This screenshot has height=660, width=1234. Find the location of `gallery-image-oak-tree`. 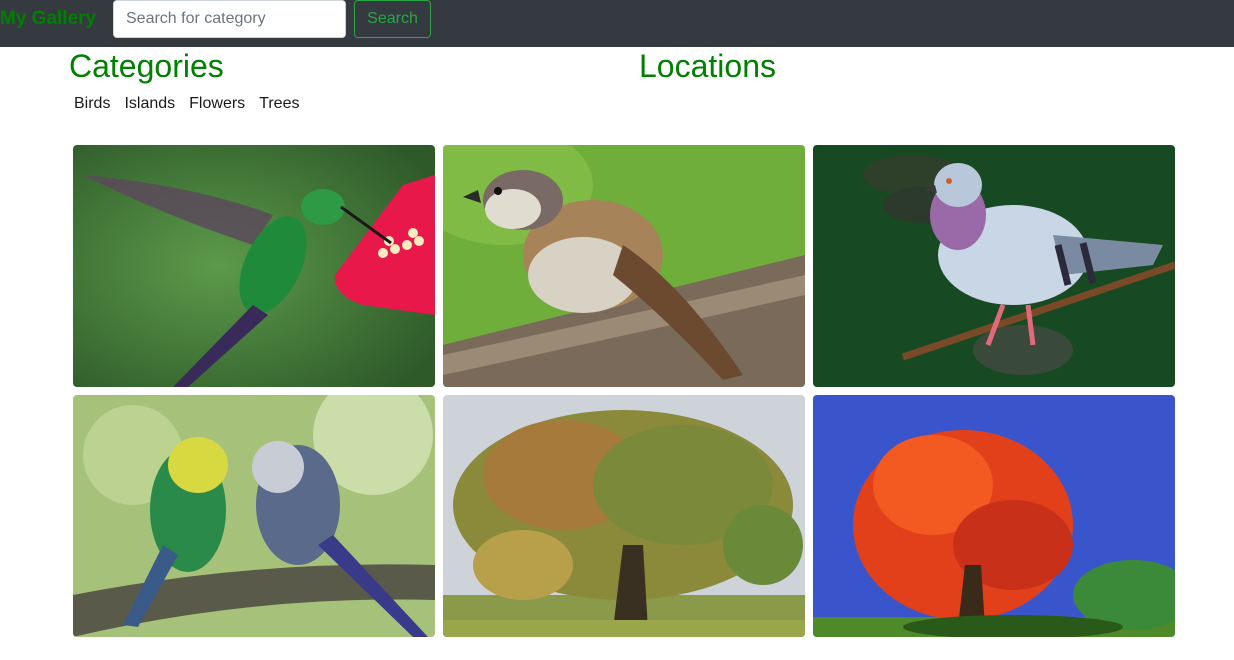

gallery-image-oak-tree is located at coordinates (624, 516).